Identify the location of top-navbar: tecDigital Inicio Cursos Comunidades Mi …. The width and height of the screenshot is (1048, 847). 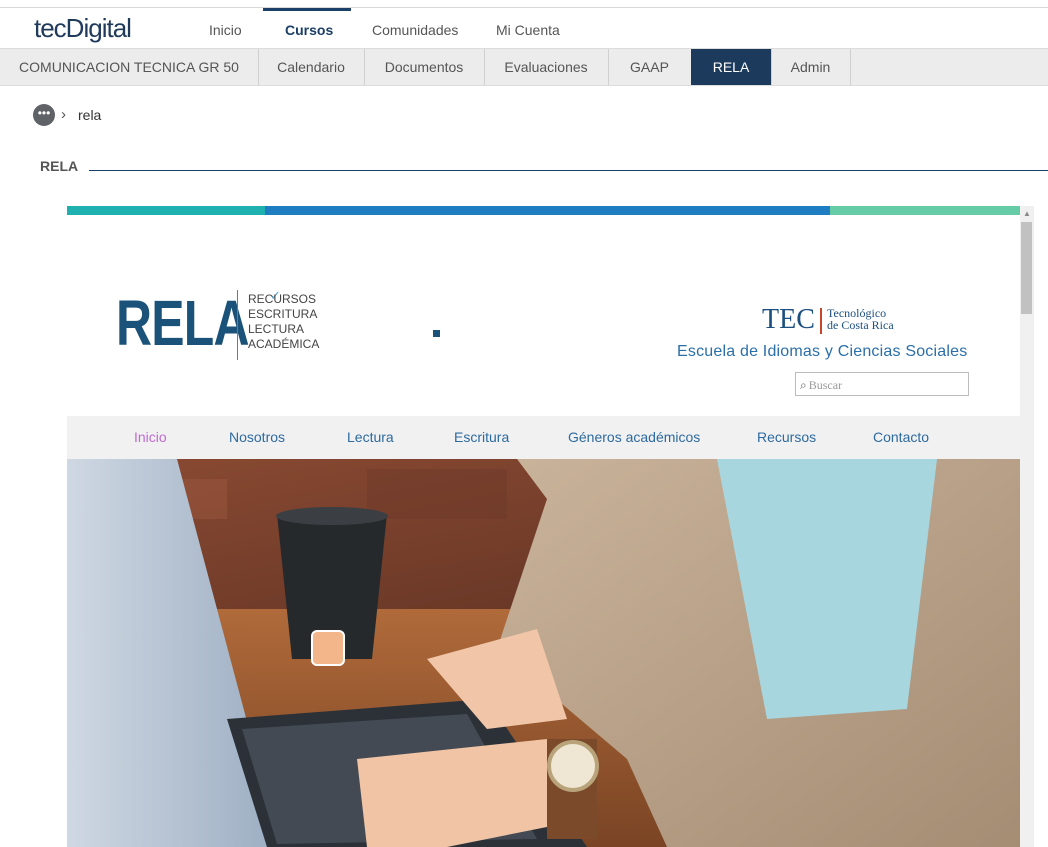
(524, 23).